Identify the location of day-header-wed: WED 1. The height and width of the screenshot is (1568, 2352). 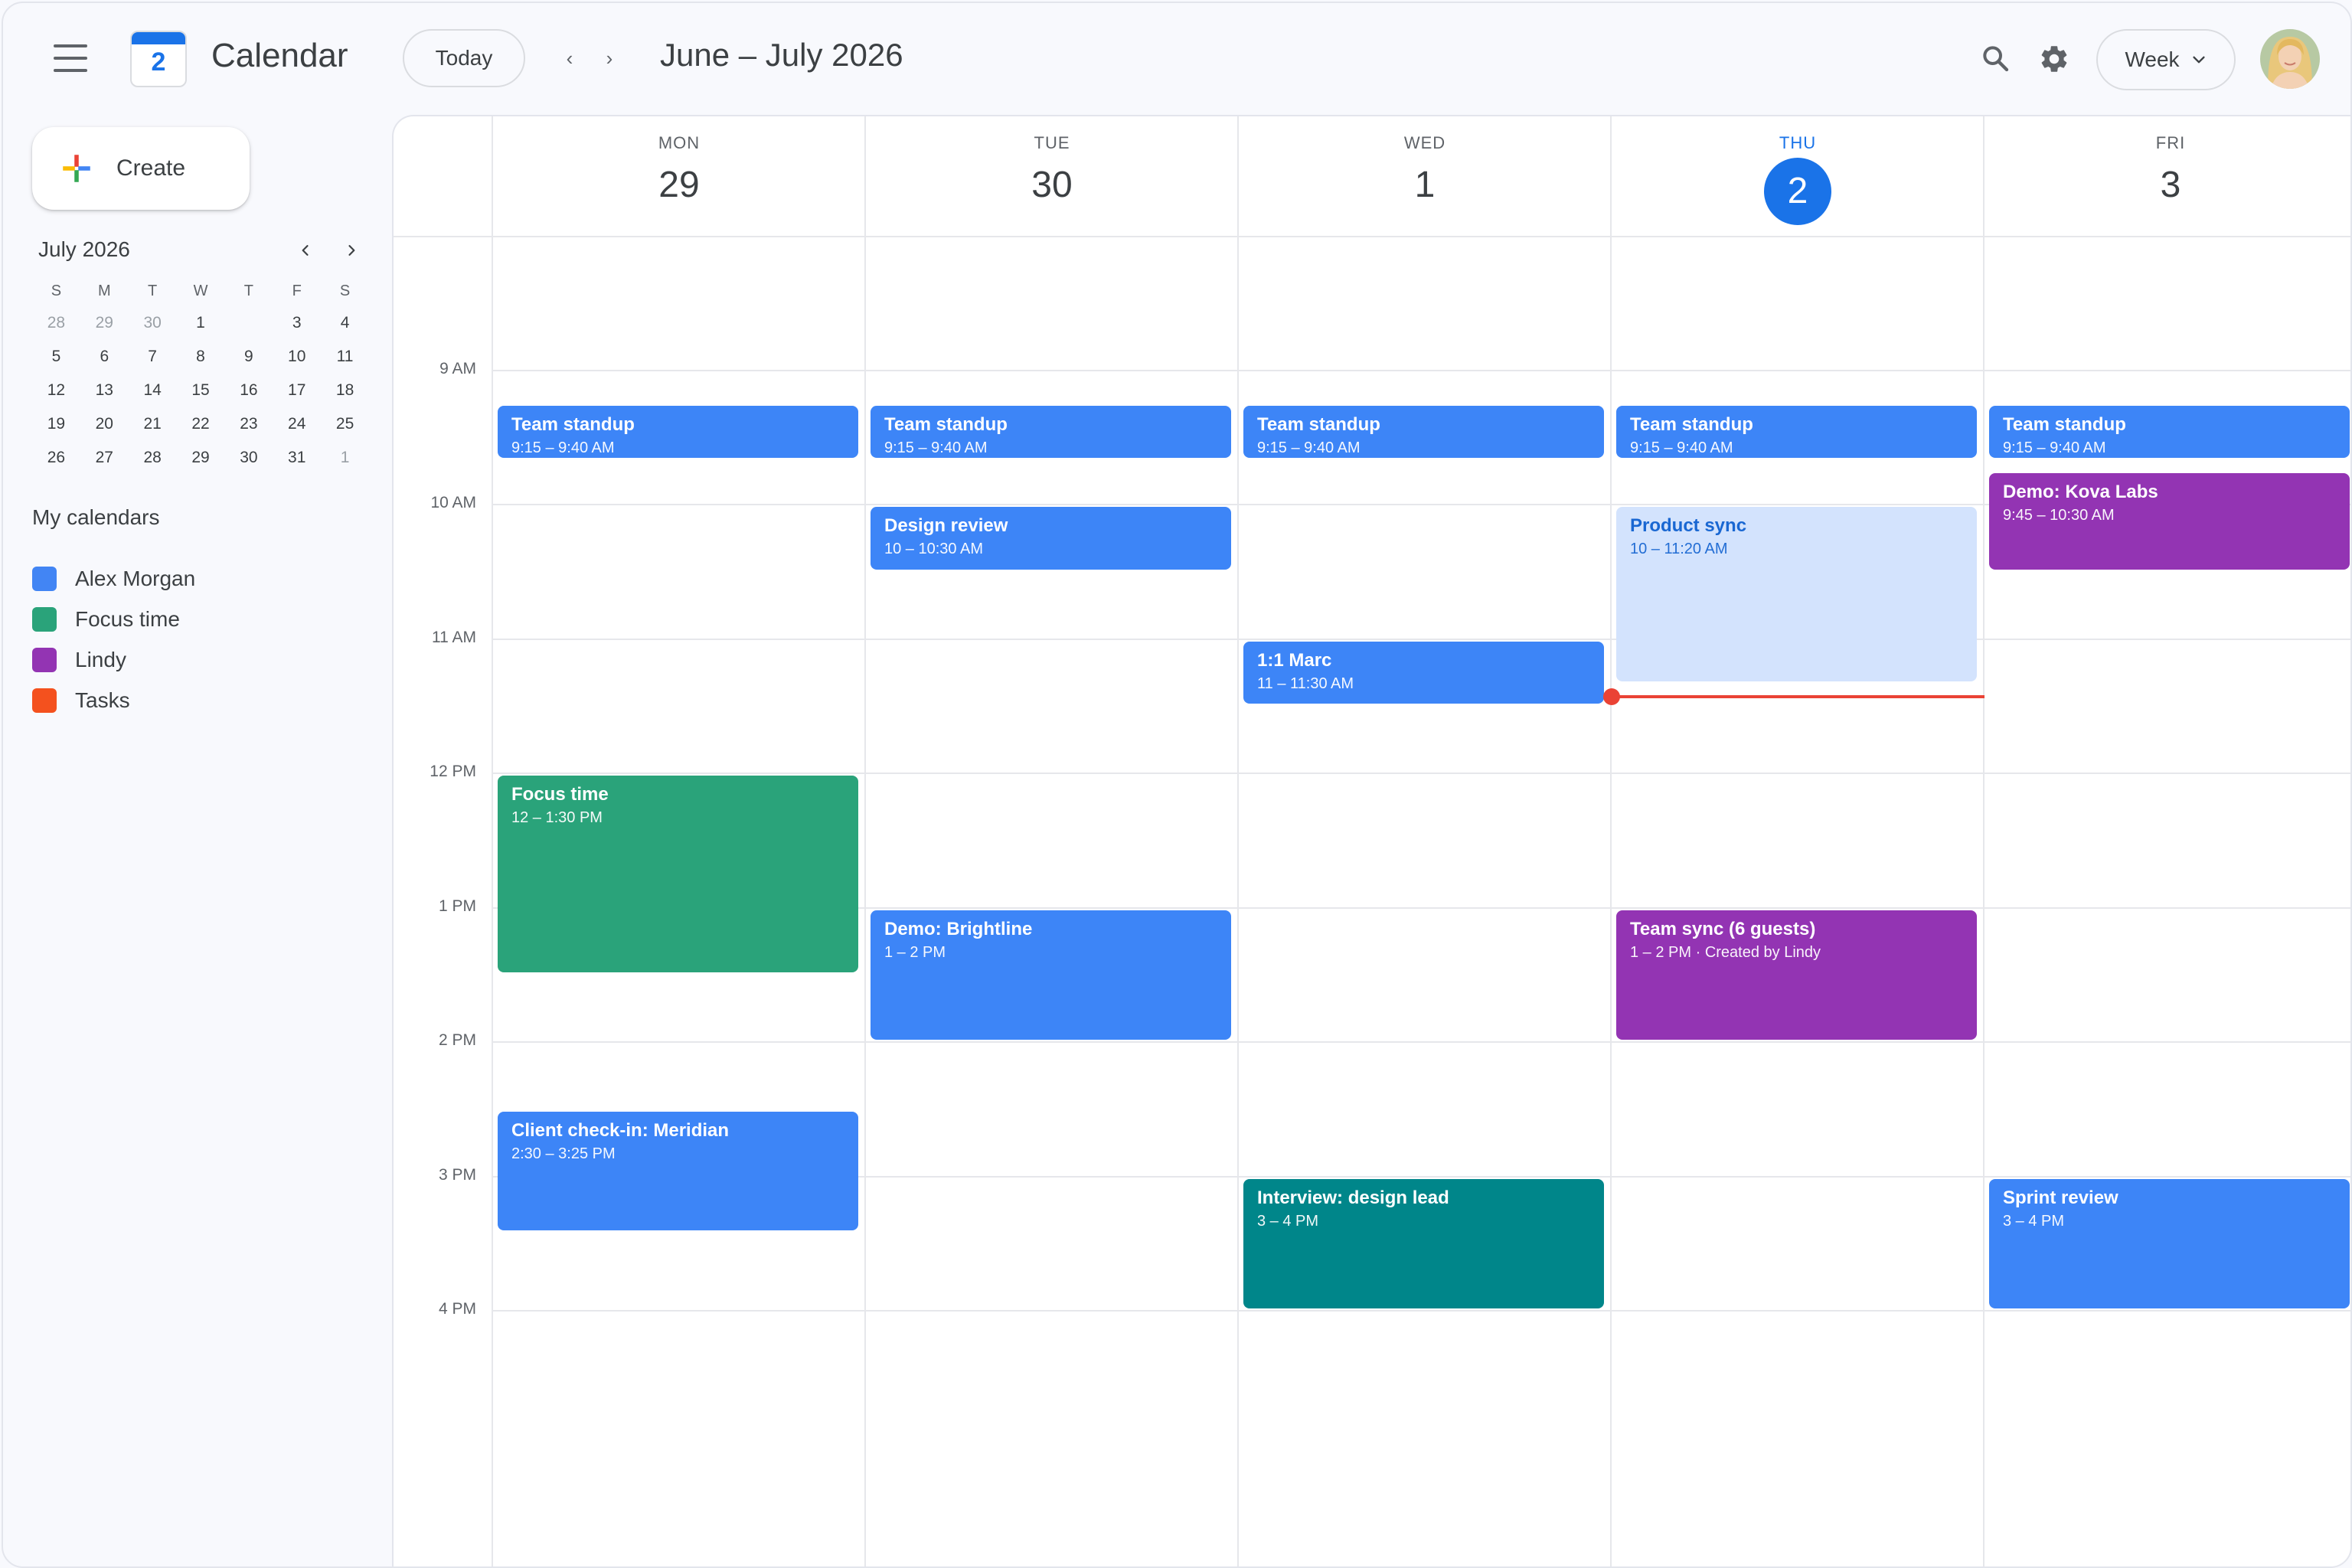
(1425, 176).